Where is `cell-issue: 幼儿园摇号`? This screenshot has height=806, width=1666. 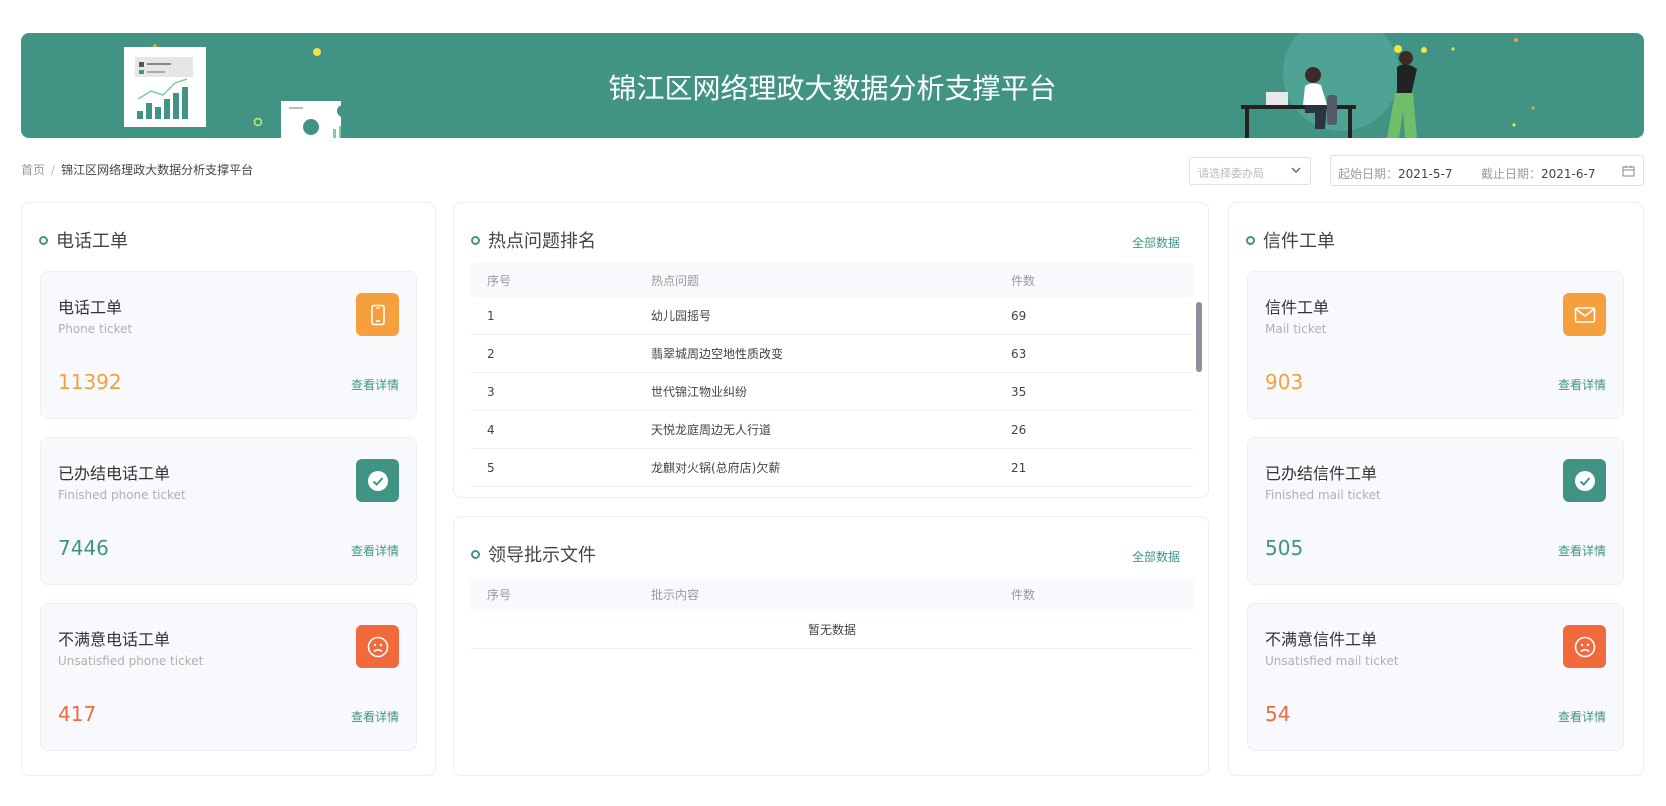 cell-issue: 幼儿园摇号 is located at coordinates (681, 316).